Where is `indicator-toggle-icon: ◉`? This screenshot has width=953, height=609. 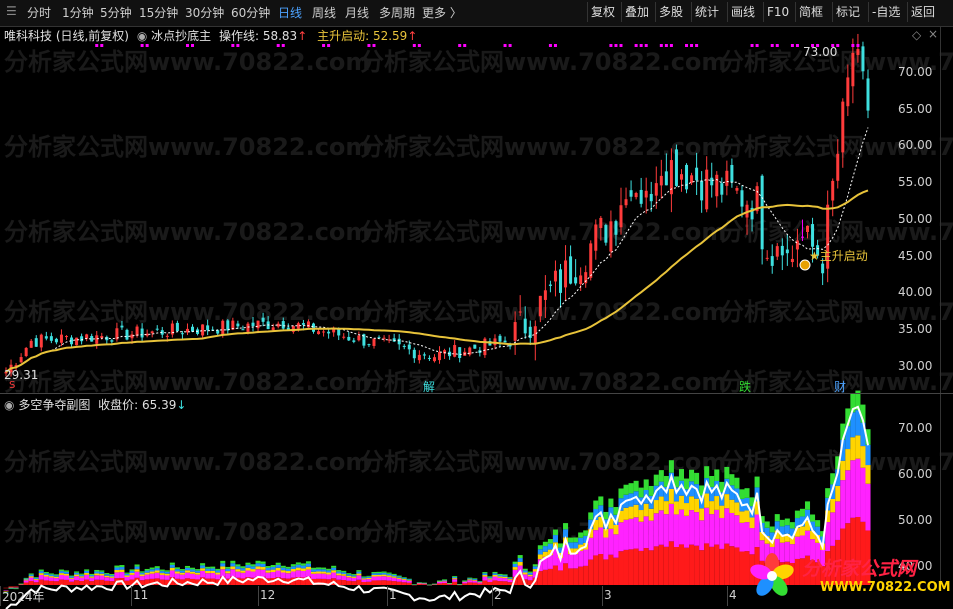
indicator-toggle-icon: ◉ is located at coordinates (142, 36).